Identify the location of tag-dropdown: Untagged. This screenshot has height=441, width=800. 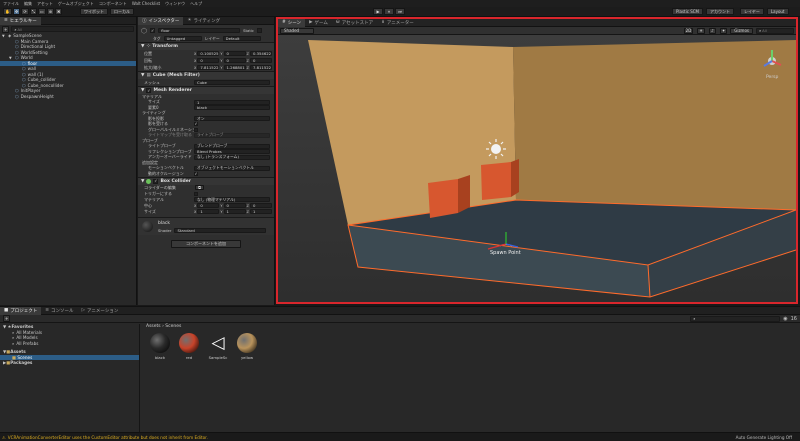
(182, 38).